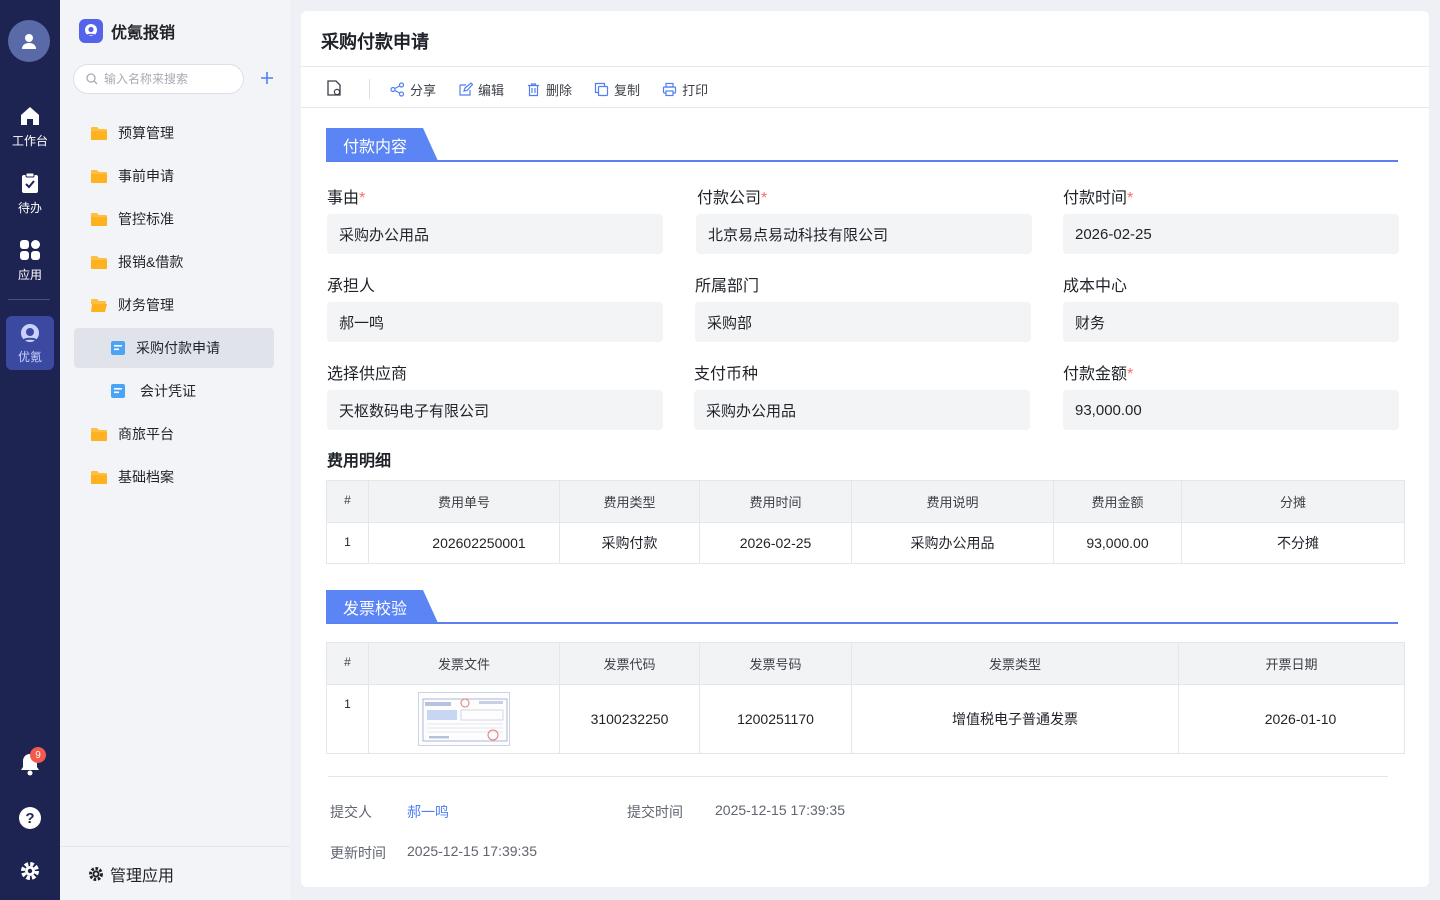  What do you see at coordinates (495, 322) in the screenshot?
I see `field-bearer: 郝一鸣` at bounding box center [495, 322].